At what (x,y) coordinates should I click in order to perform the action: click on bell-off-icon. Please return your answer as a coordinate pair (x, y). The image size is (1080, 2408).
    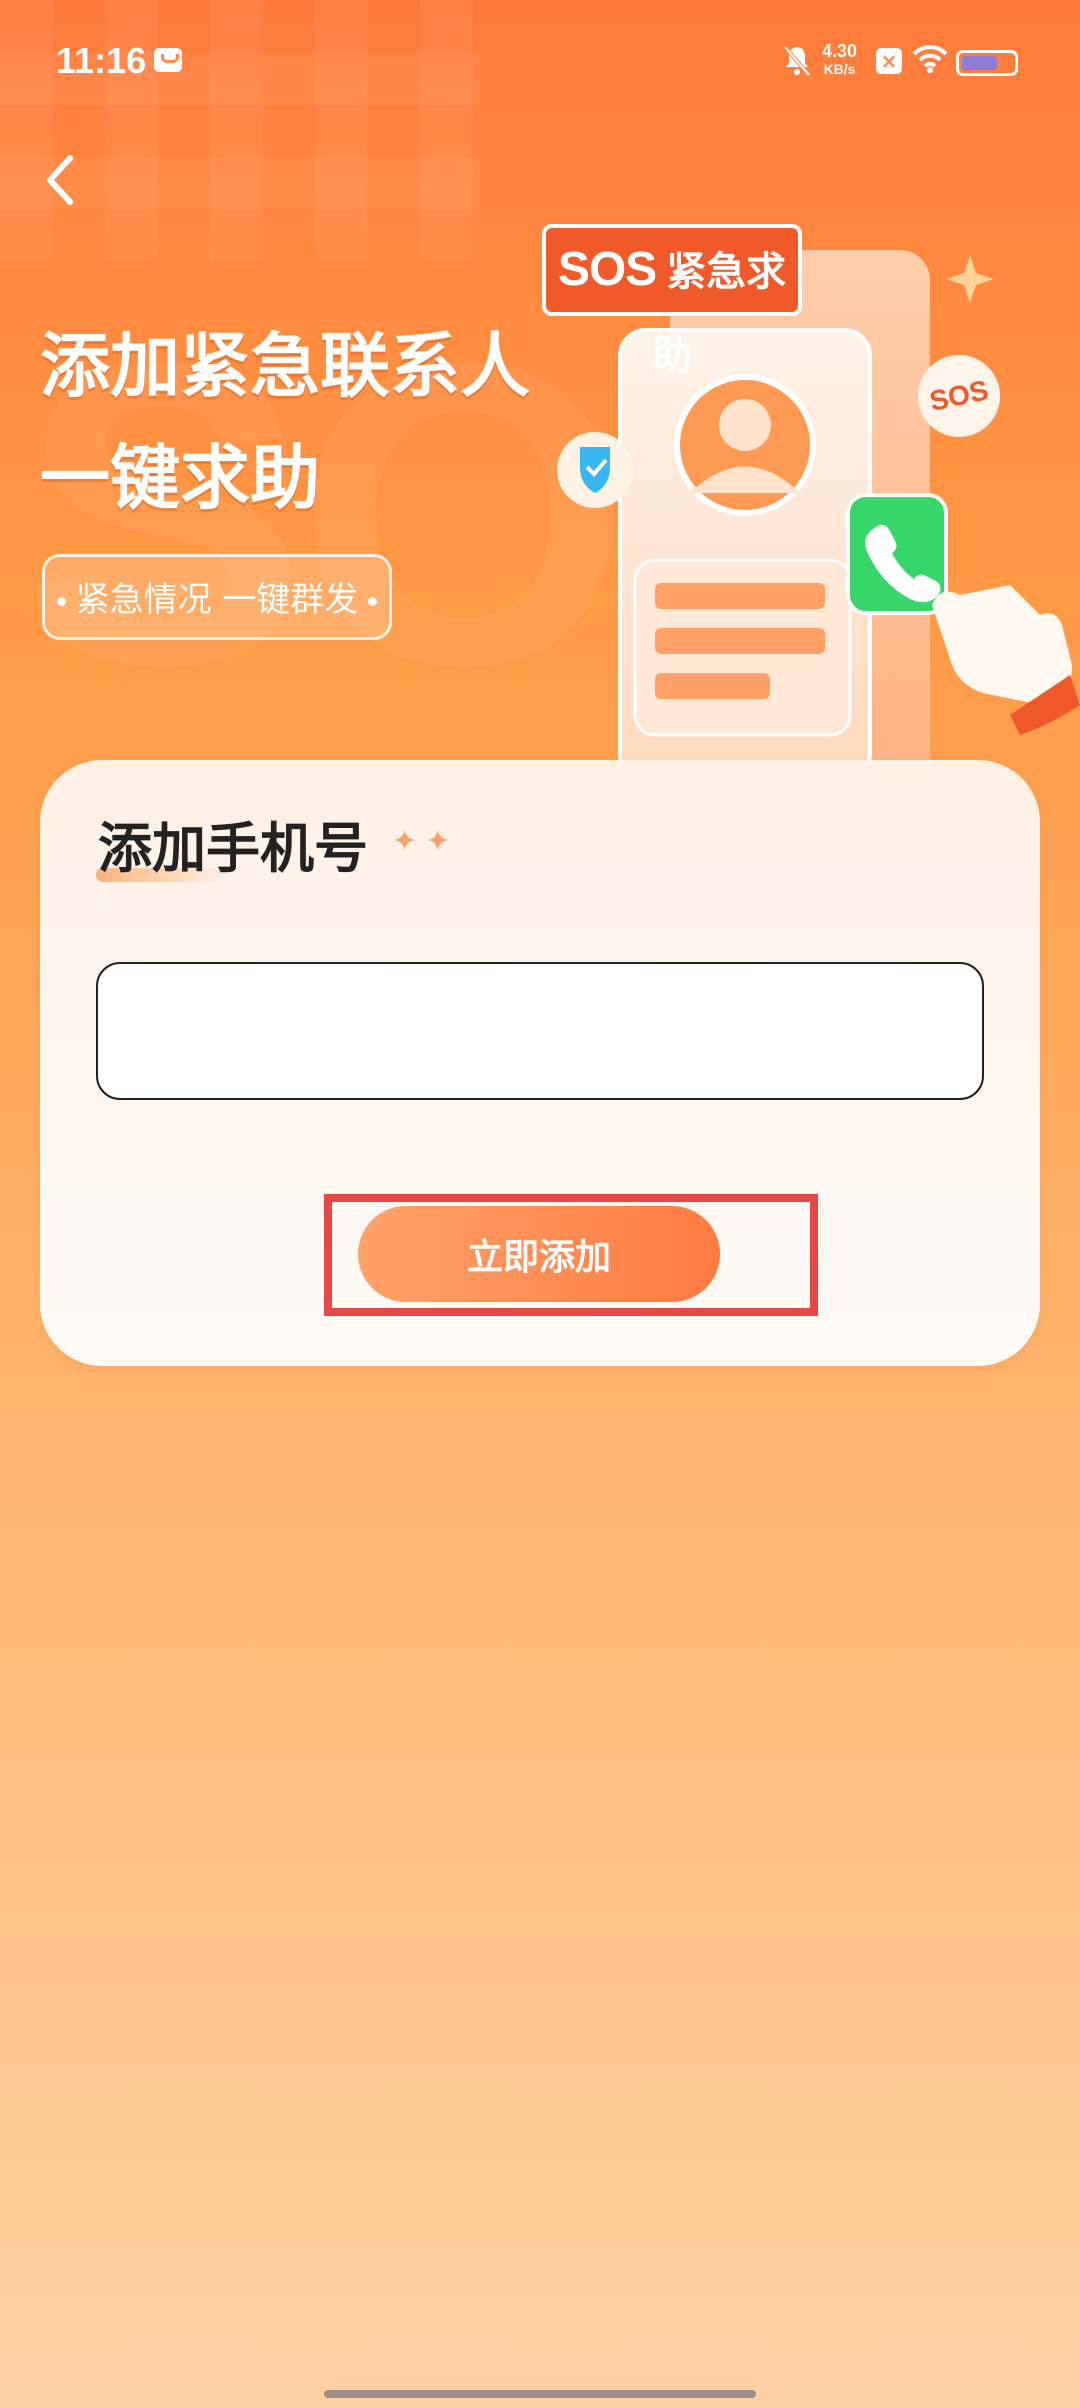
    Looking at the image, I should click on (797, 61).